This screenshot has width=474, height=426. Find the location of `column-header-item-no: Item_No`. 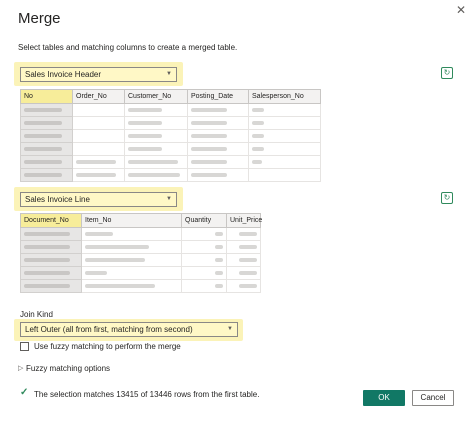

column-header-item-no: Item_No is located at coordinates (131, 220).